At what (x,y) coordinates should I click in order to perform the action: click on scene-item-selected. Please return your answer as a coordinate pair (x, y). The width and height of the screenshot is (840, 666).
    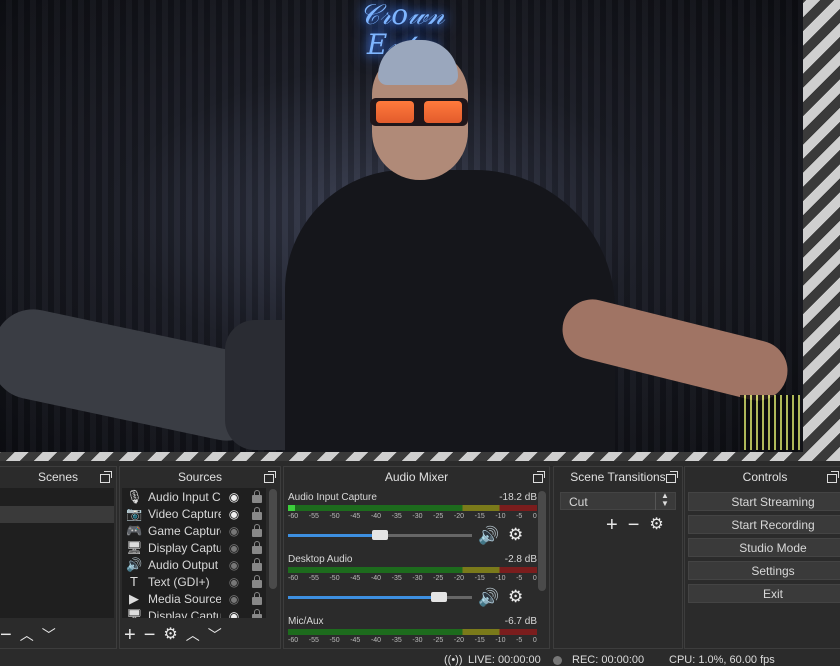
    Looking at the image, I should click on (57, 514).